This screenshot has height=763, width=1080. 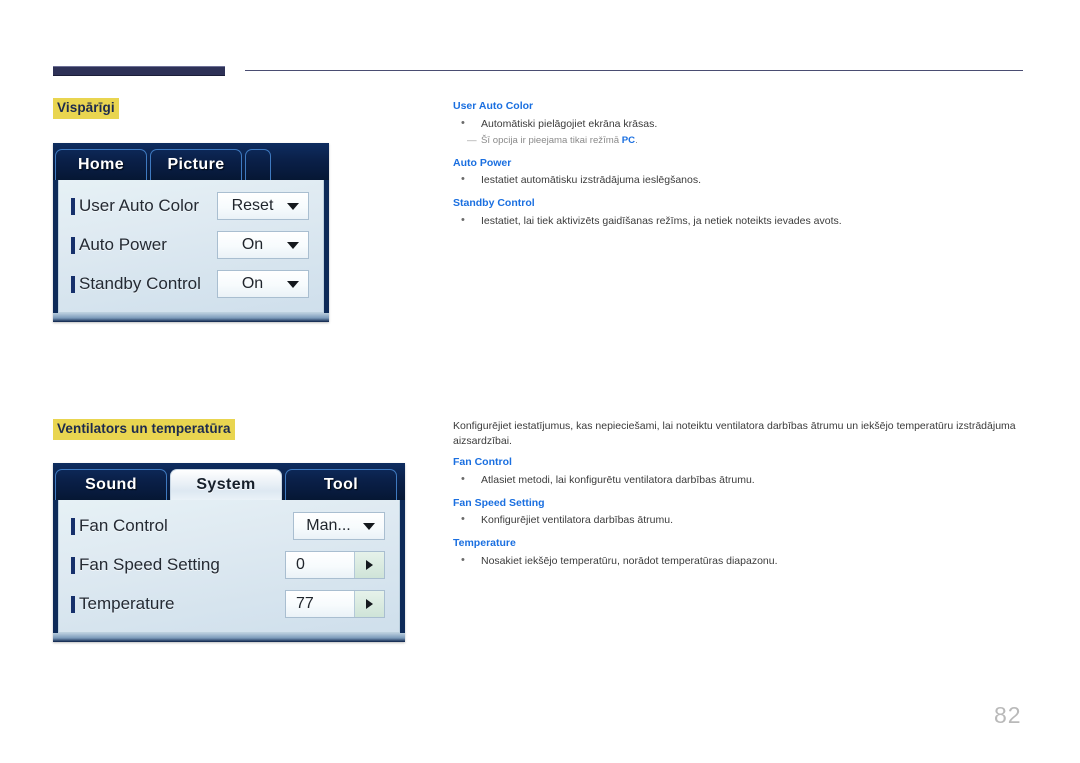 What do you see at coordinates (305, 603) in the screenshot?
I see `stepper-value: 77` at bounding box center [305, 603].